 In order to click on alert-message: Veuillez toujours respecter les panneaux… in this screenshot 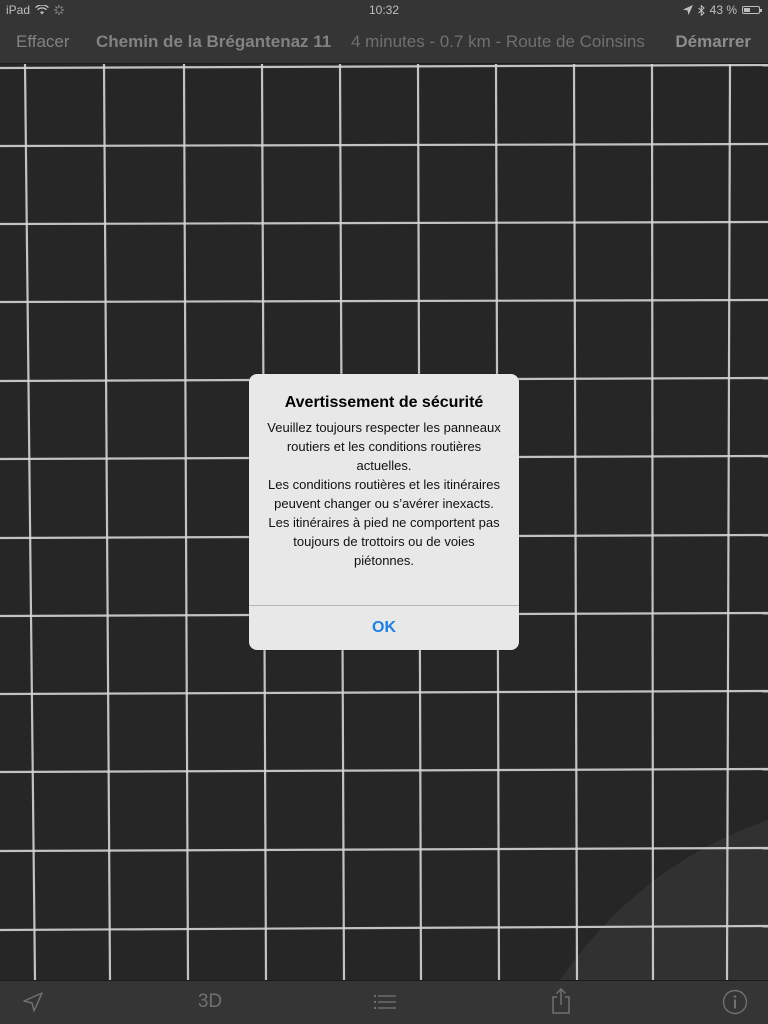, I will do `click(384, 494)`.